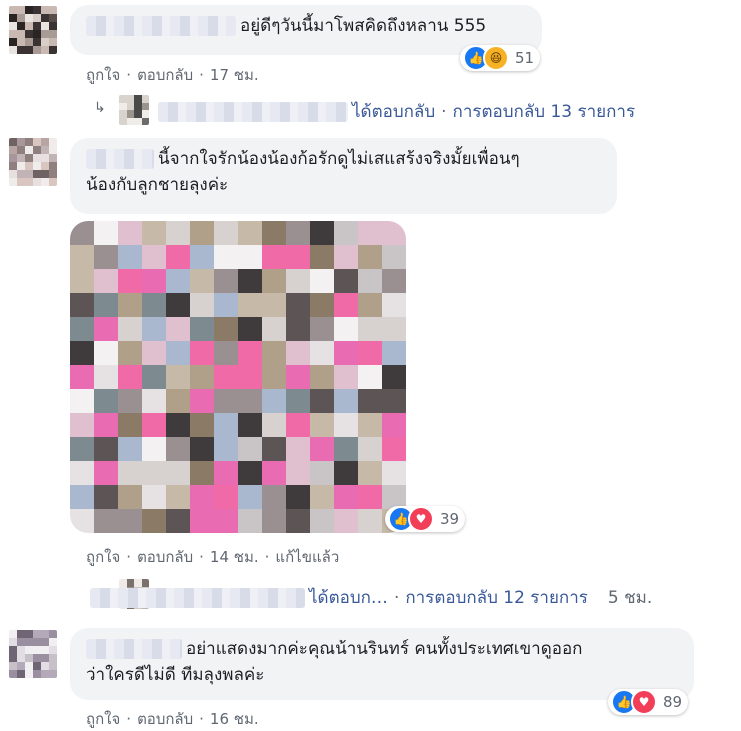 The image size is (741, 731). Describe the element at coordinates (500, 58) in the screenshot. I see `reaction-summary: 👍 😆 51` at that location.